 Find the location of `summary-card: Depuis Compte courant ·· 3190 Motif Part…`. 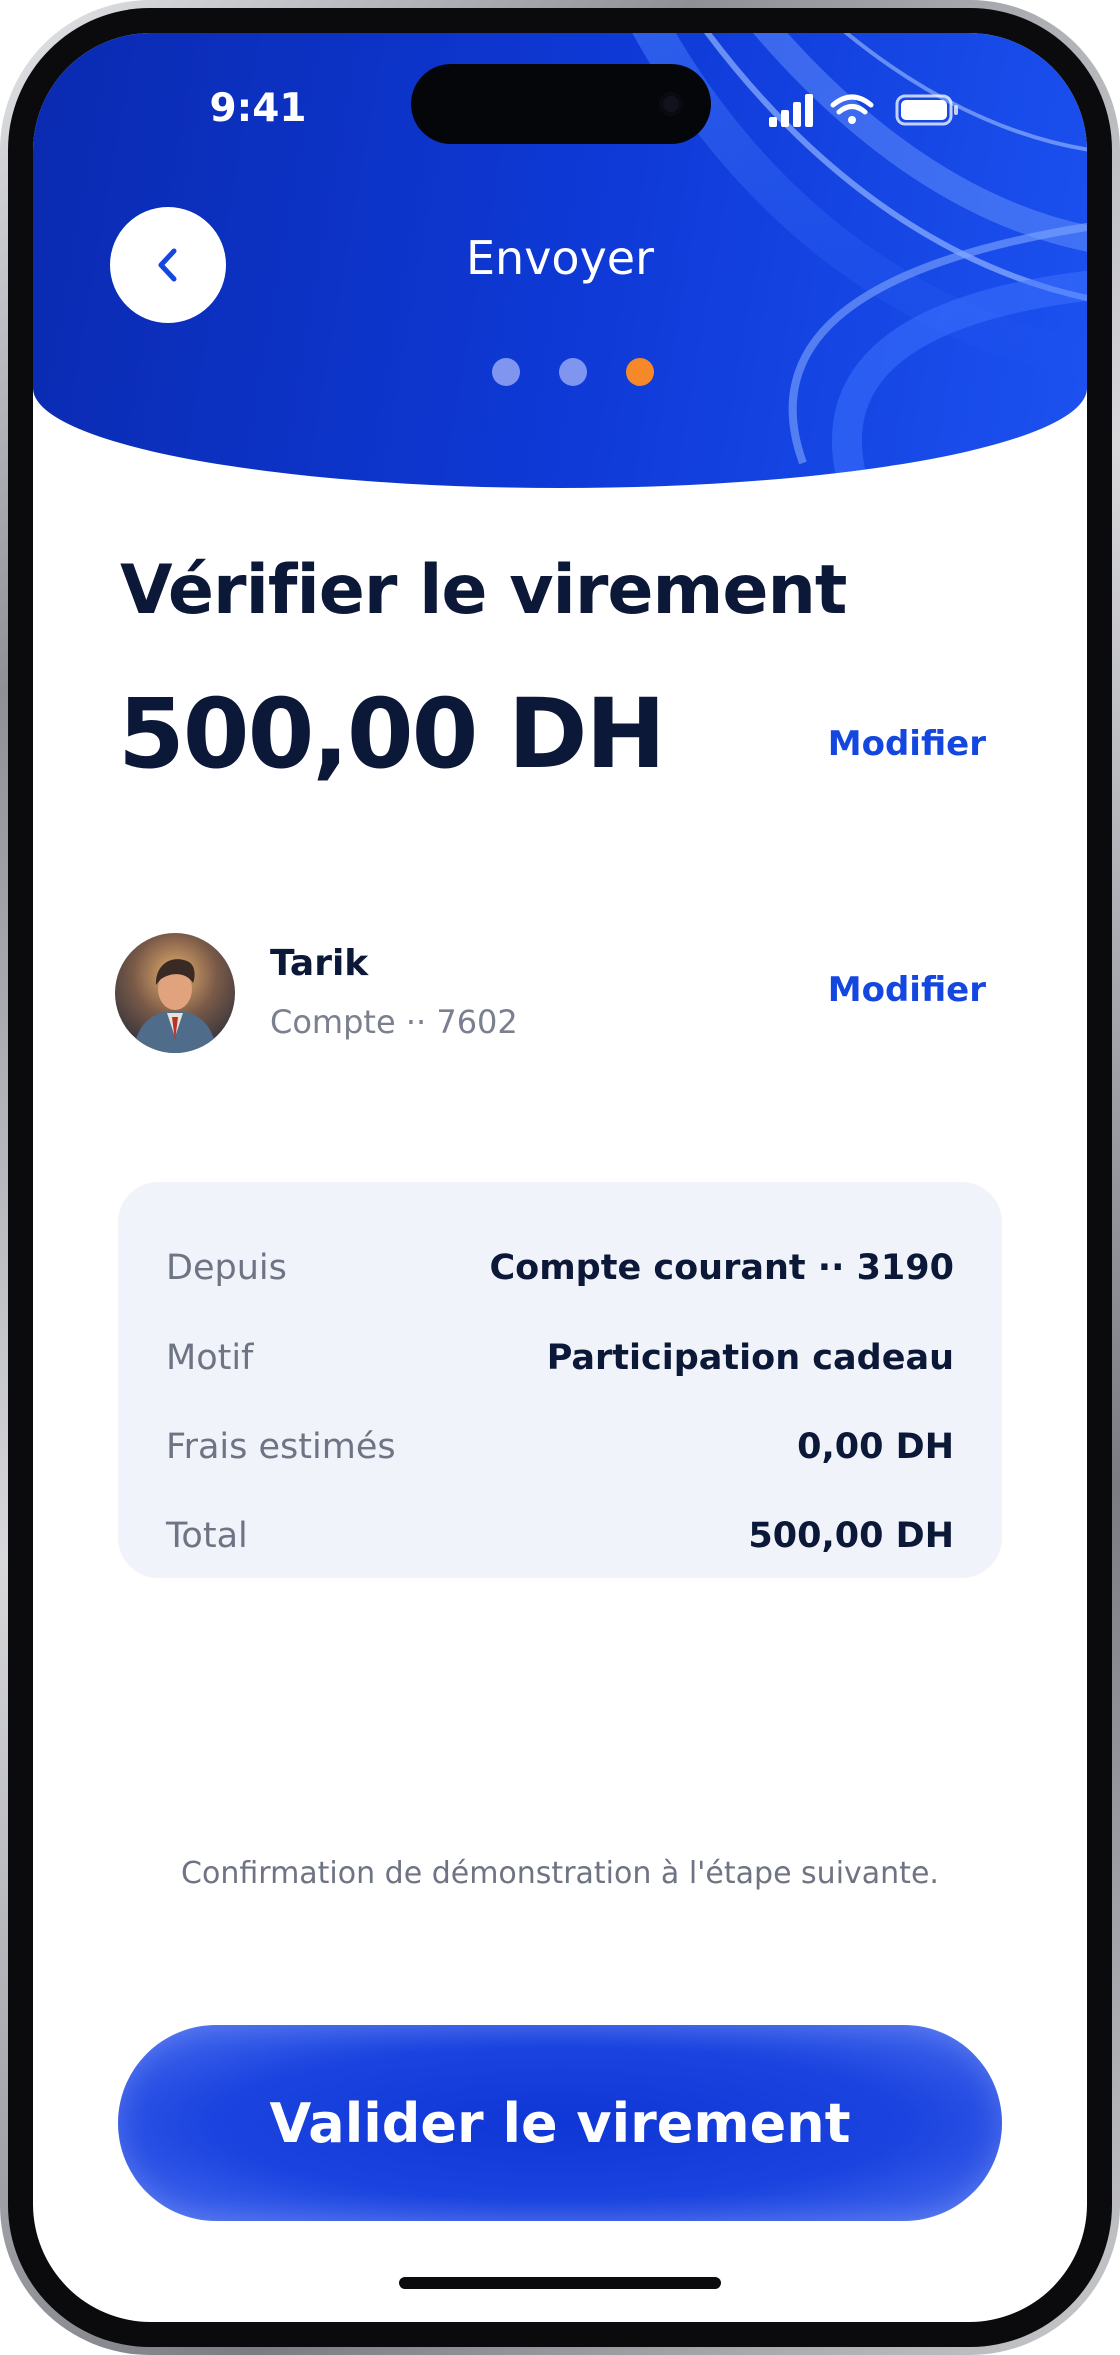

summary-card: Depuis Compte courant ·· 3190 Motif Part… is located at coordinates (560, 1380).